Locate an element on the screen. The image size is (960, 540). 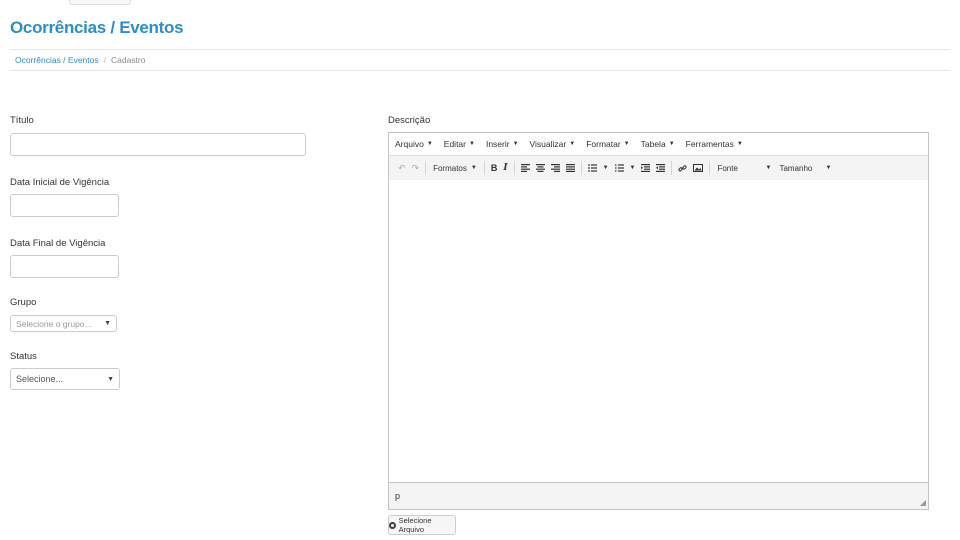
font-size-dropdown: Tamanho ▼ is located at coordinates (805, 168).